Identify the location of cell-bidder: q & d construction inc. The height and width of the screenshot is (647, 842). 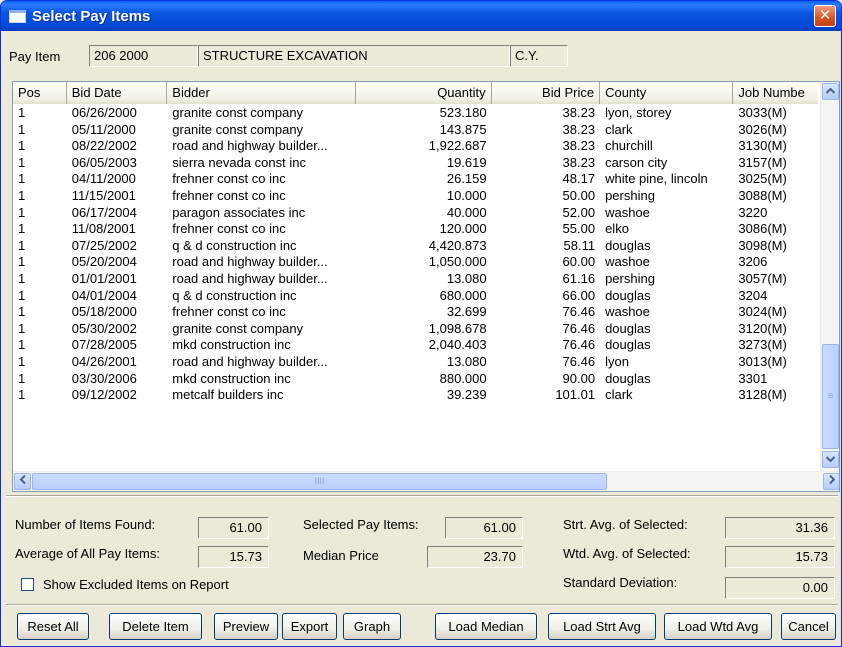
(234, 295).